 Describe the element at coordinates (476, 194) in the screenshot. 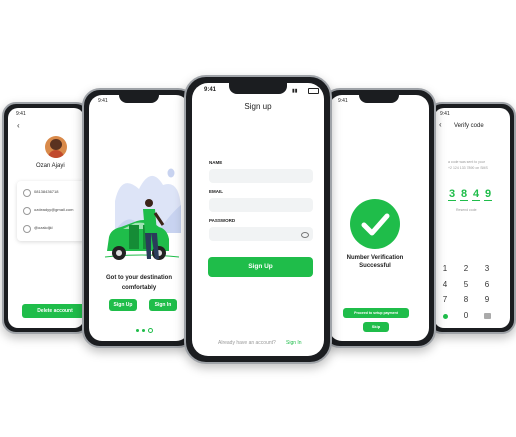

I see `code-digit-3: 4` at that location.